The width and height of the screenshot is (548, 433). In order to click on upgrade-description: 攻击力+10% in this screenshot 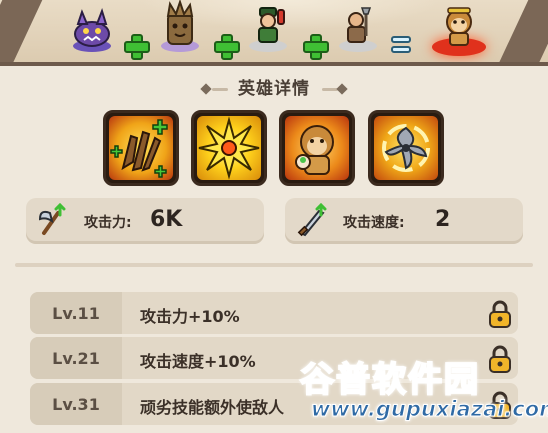, I will do `click(190, 316)`.